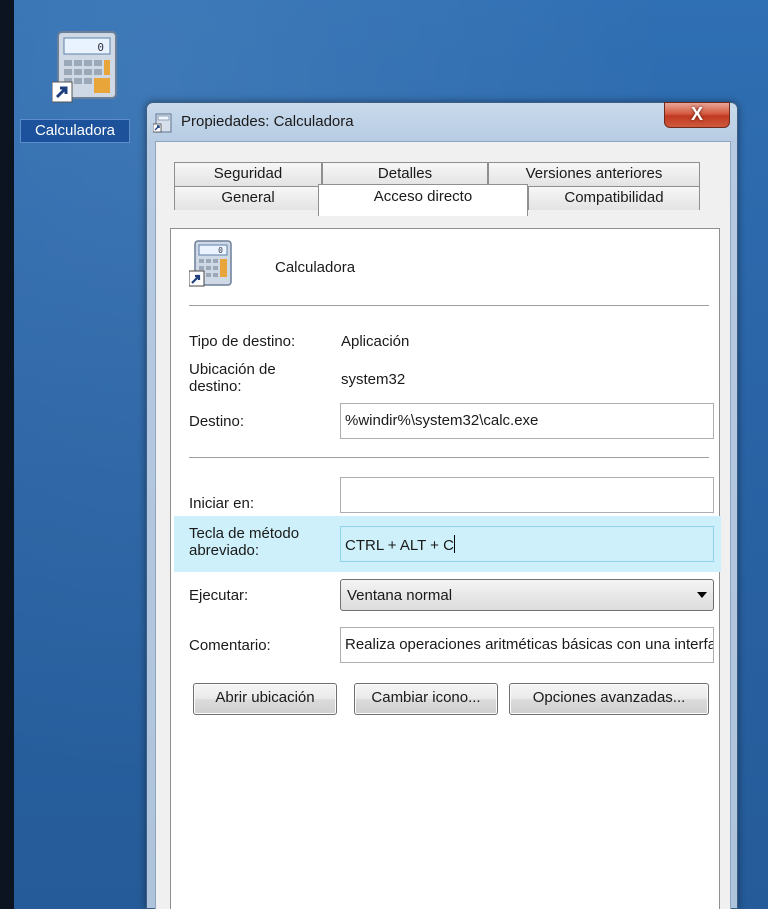 This screenshot has width=768, height=909. Describe the element at coordinates (217, 421) in the screenshot. I see `target-label: Destino:` at that location.